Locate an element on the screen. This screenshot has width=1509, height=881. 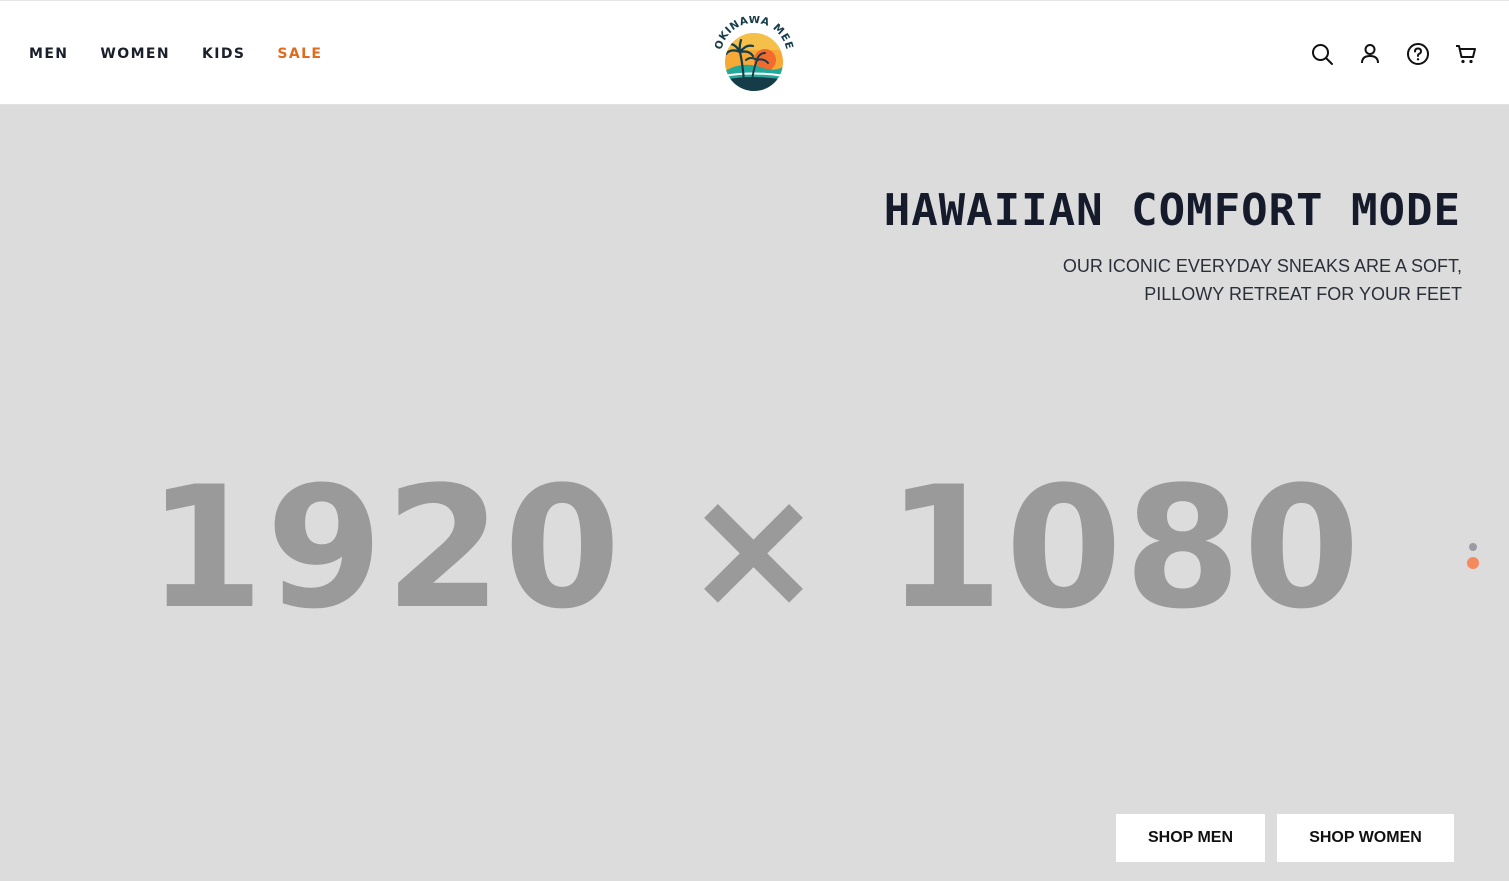
help-icon is located at coordinates (1418, 54).